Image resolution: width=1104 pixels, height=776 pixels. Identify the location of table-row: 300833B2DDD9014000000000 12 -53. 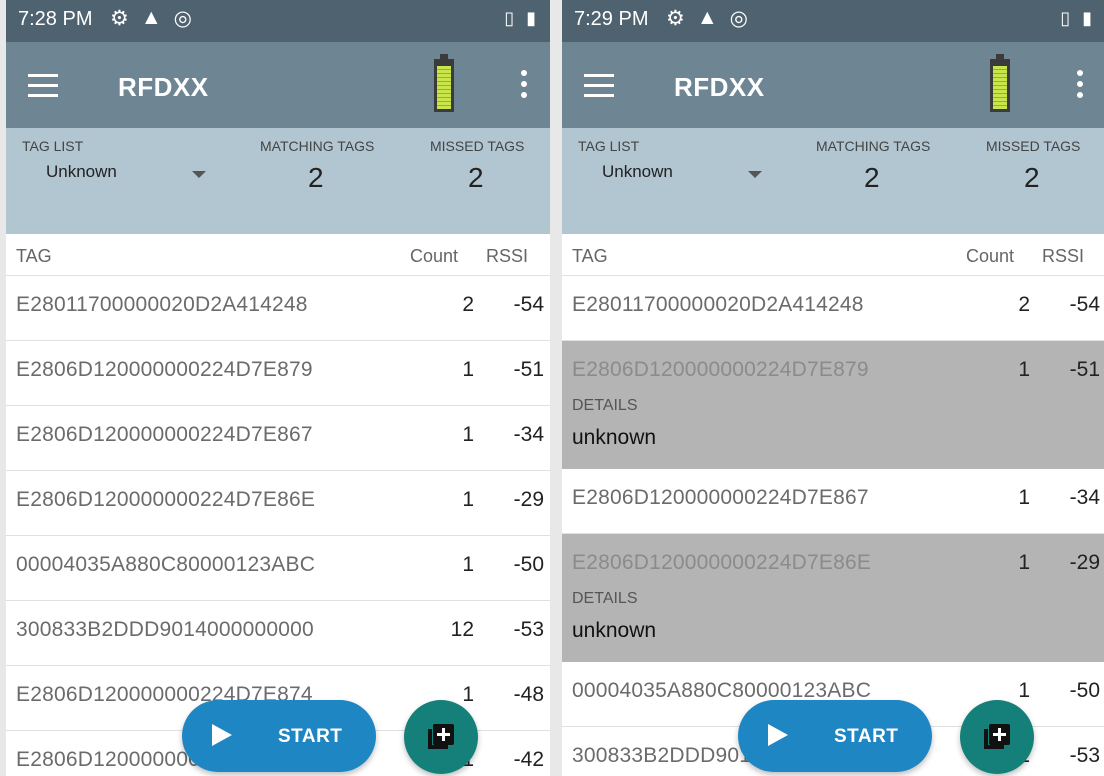
(278, 633).